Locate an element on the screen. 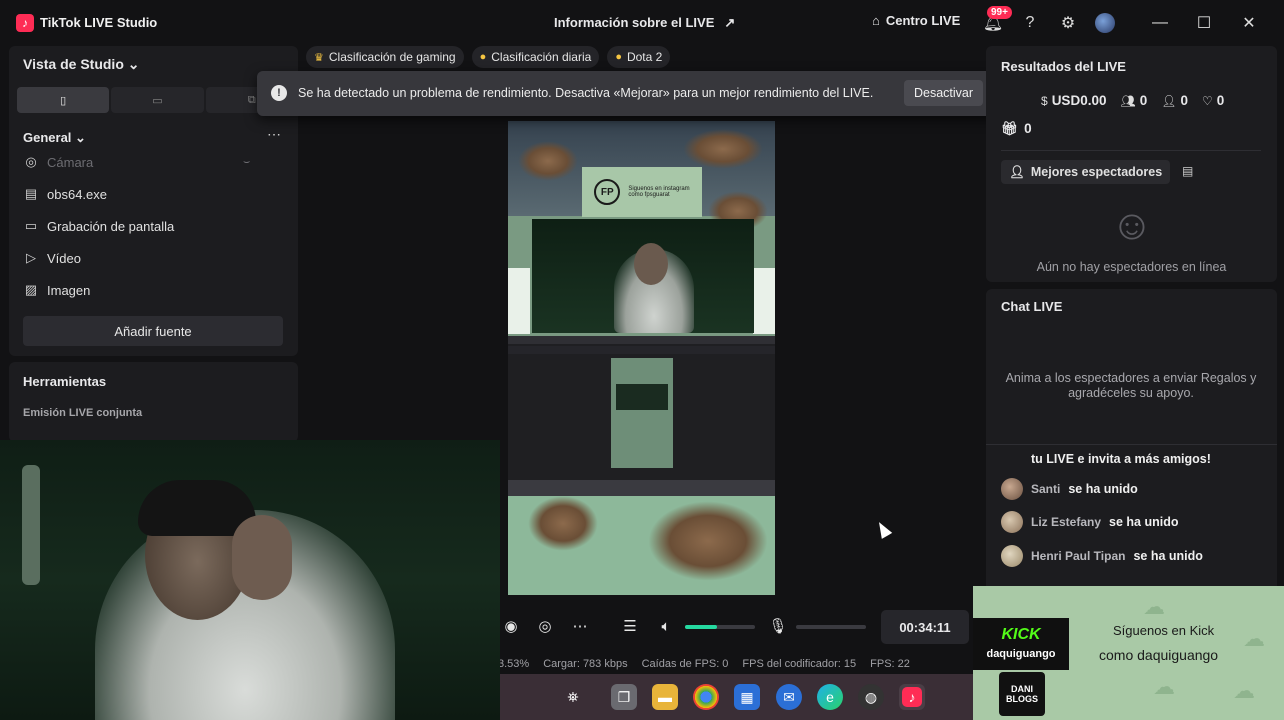 Image resolution: width=1284 pixels, height=720 pixels. chevron-down-icon: ⌄ is located at coordinates (133, 64).